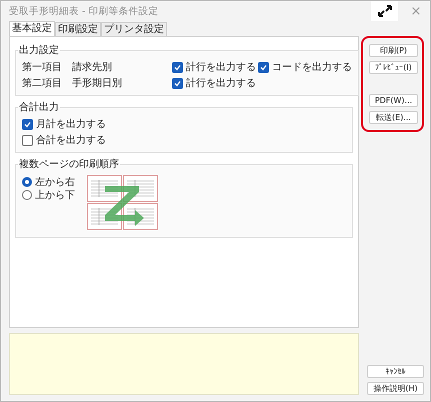  Describe the element at coordinates (384, 11) in the screenshot. I see `expand-icon` at that location.